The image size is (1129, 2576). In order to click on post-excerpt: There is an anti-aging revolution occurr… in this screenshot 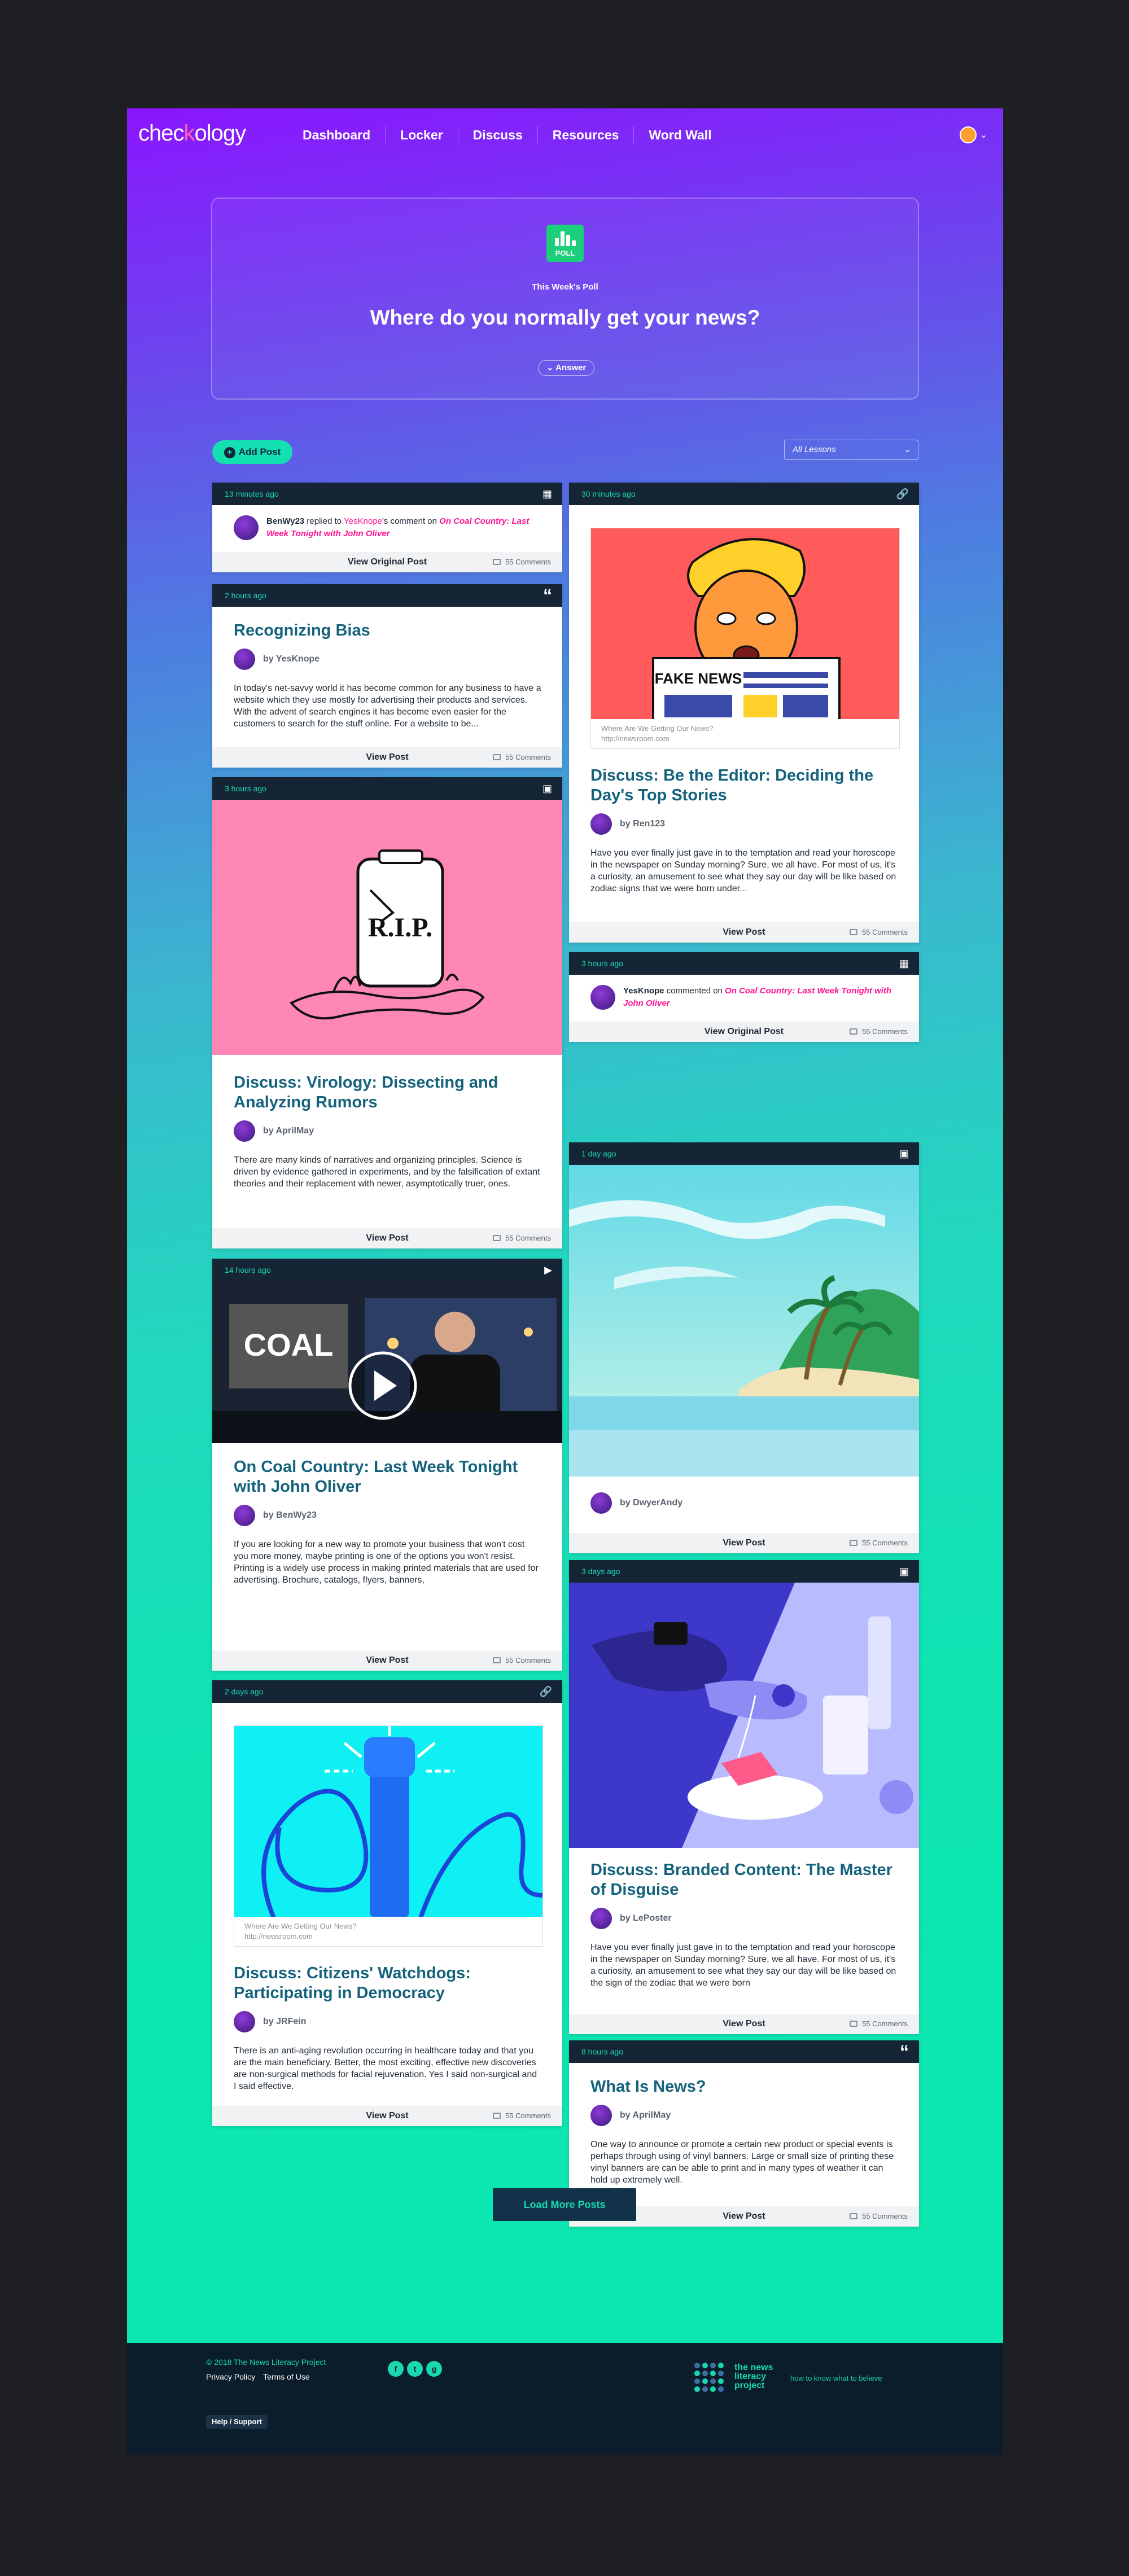, I will do `click(385, 2068)`.